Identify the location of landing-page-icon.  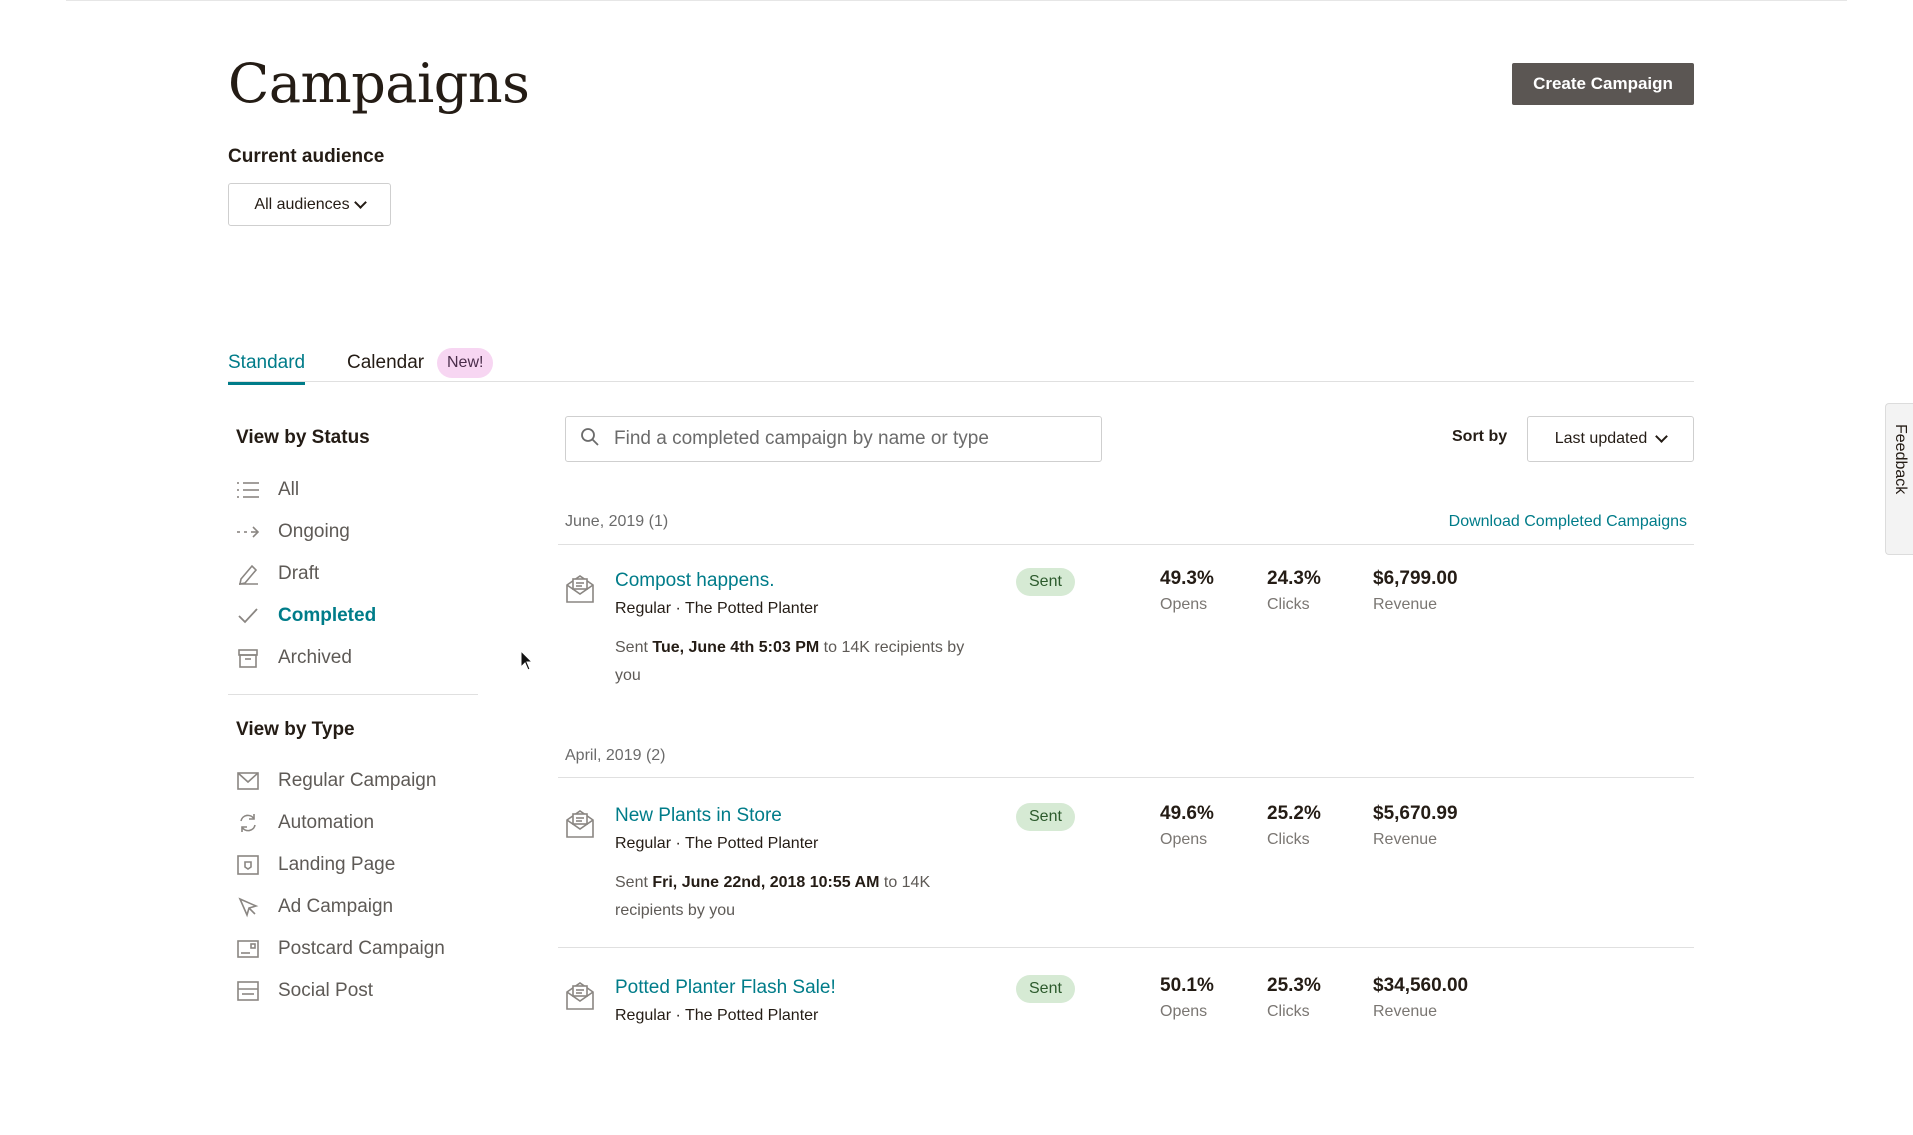
(248, 865).